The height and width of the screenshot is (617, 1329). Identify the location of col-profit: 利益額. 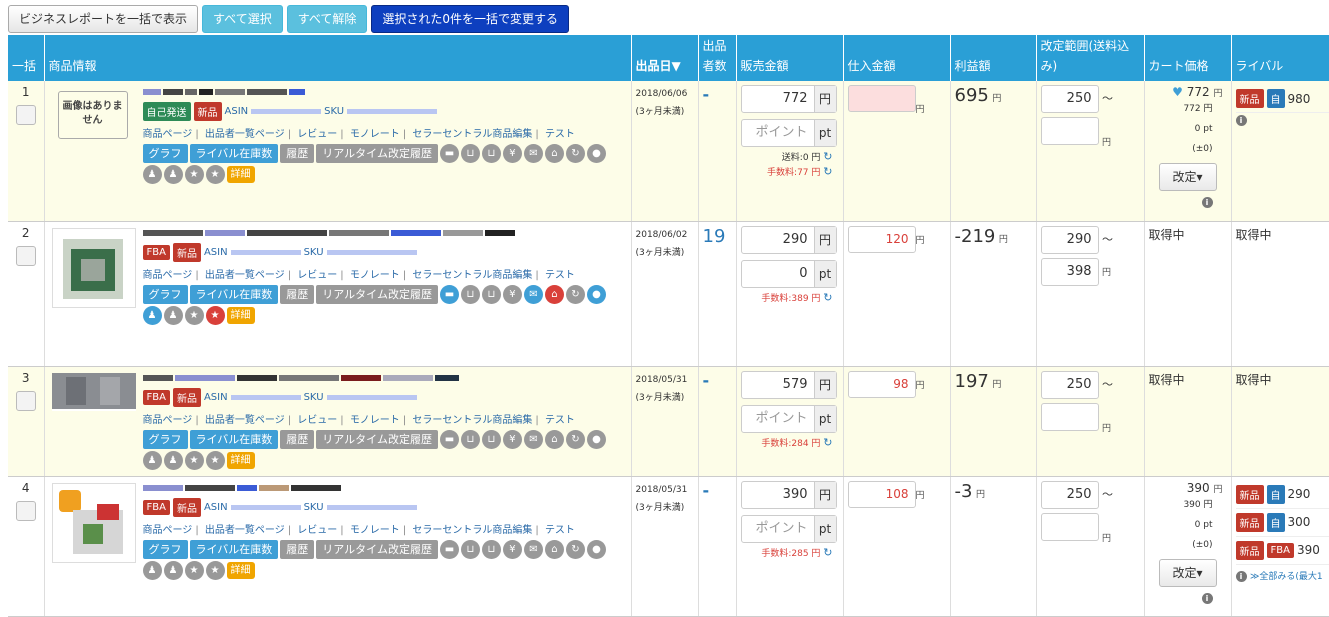
(993, 58).